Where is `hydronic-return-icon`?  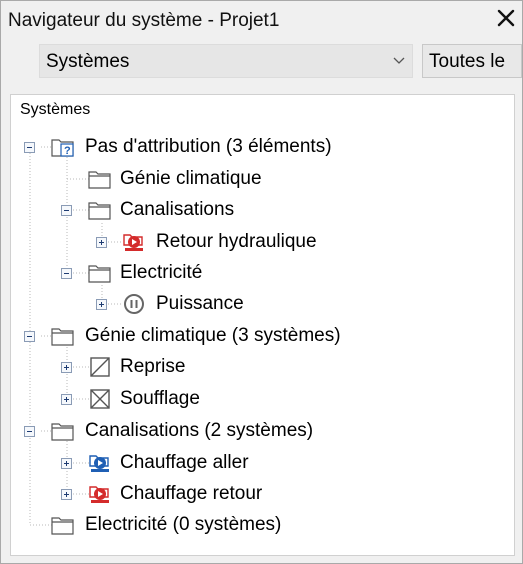
hydronic-return-icon is located at coordinates (133, 242).